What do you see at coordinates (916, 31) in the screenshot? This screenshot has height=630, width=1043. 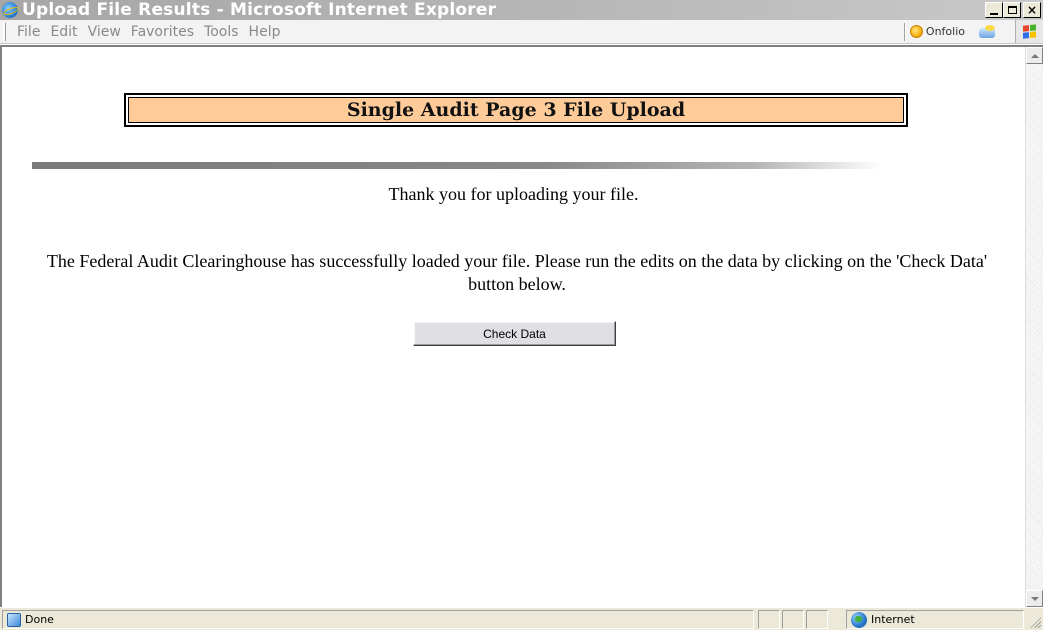 I see `onfolio-icon` at bounding box center [916, 31].